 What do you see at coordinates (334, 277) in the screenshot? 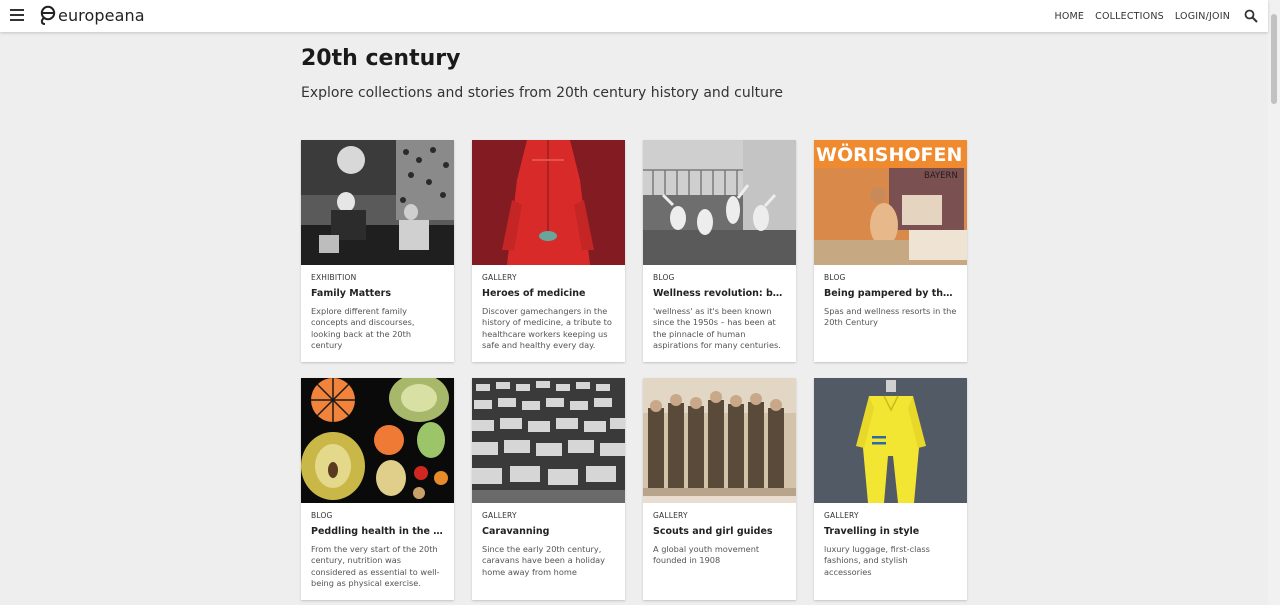
I see `card-type: EXHIBITION` at bounding box center [334, 277].